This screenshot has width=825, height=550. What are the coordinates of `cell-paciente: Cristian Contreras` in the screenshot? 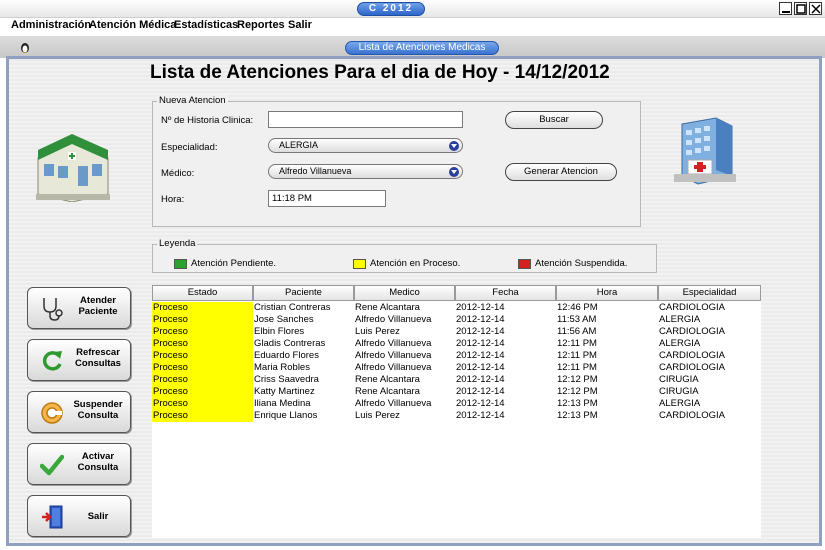 It's located at (292, 307).